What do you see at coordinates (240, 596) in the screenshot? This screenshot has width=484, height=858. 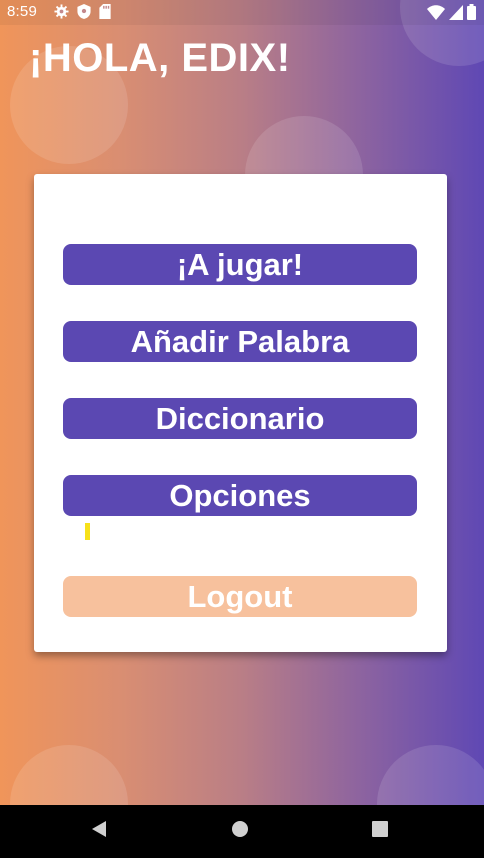 I see `logout-button: Logout` at bounding box center [240, 596].